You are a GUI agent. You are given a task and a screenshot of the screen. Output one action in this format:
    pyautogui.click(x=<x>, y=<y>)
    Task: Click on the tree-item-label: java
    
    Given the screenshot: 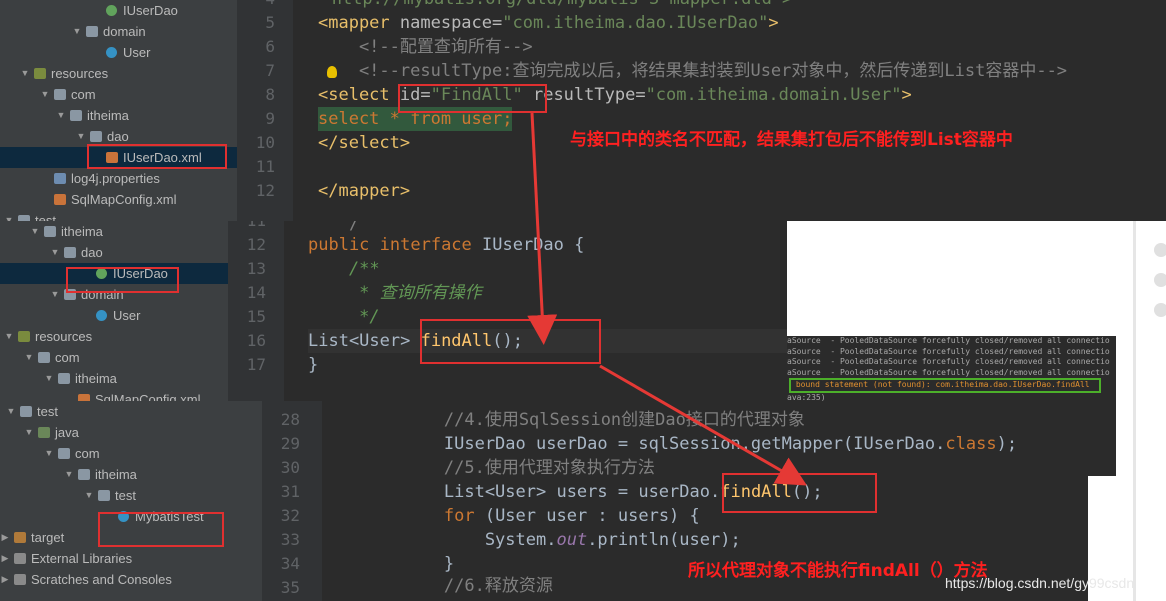 What is the action you would take?
    pyautogui.click(x=67, y=432)
    